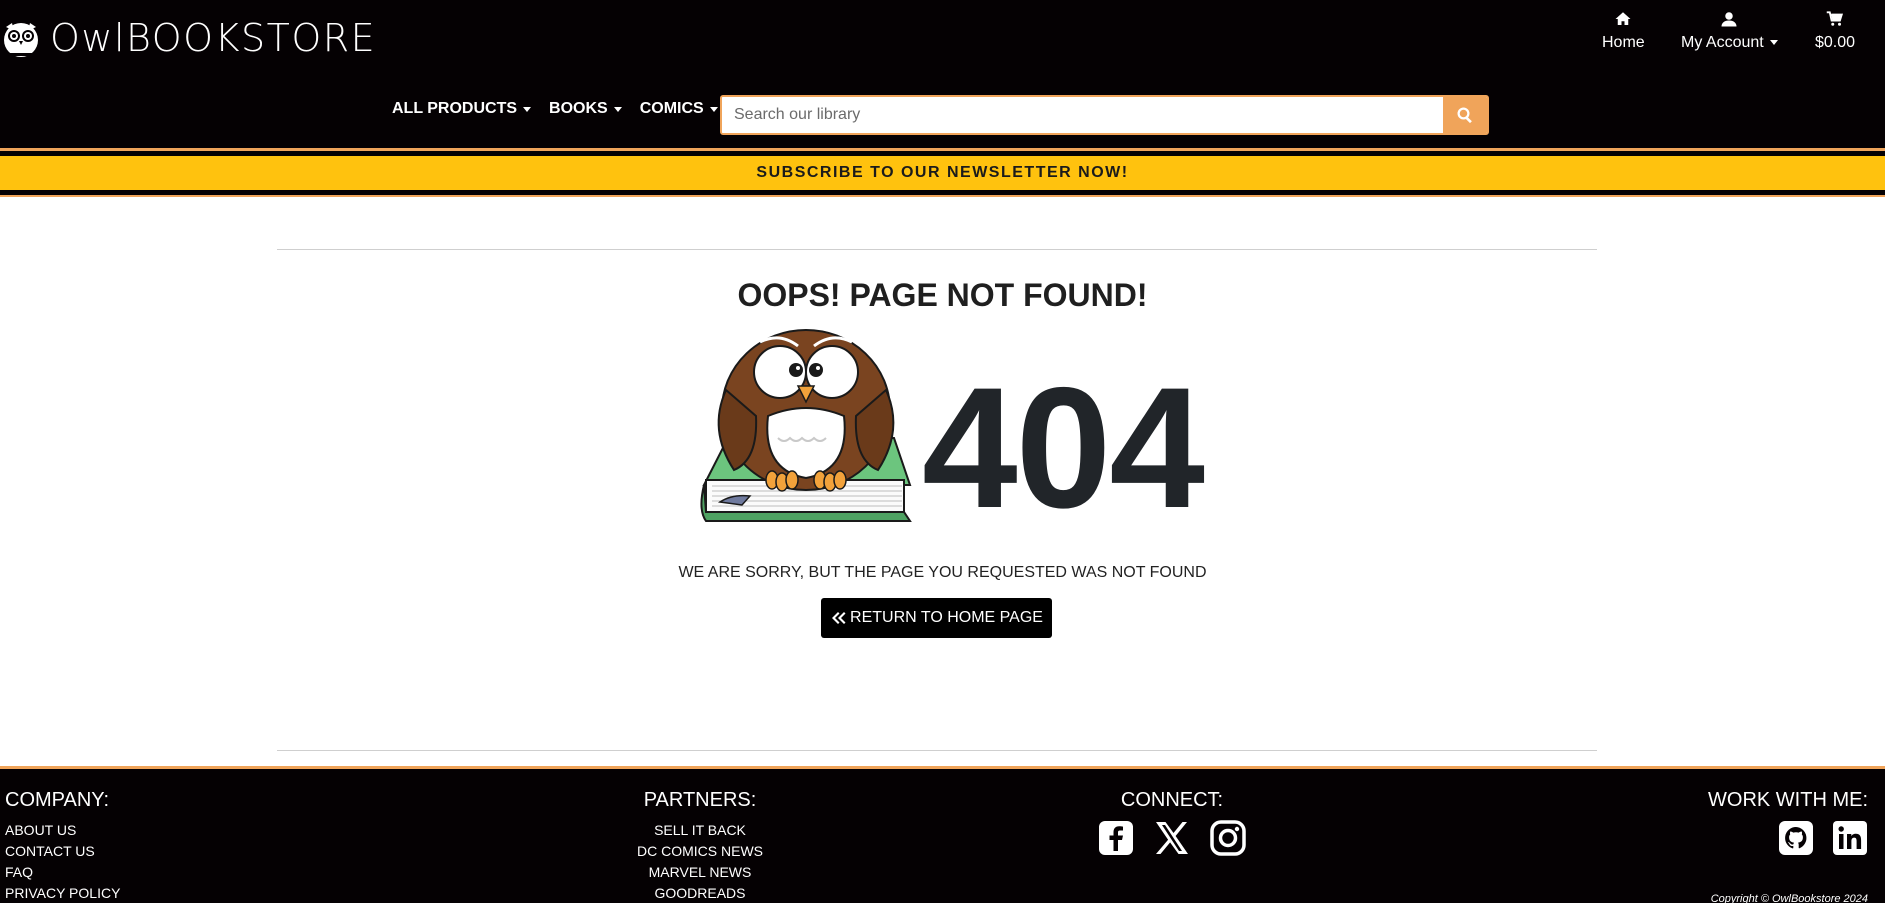 This screenshot has height=905, width=1885. What do you see at coordinates (1722, 42) in the screenshot?
I see `nav-account-label: My Account` at bounding box center [1722, 42].